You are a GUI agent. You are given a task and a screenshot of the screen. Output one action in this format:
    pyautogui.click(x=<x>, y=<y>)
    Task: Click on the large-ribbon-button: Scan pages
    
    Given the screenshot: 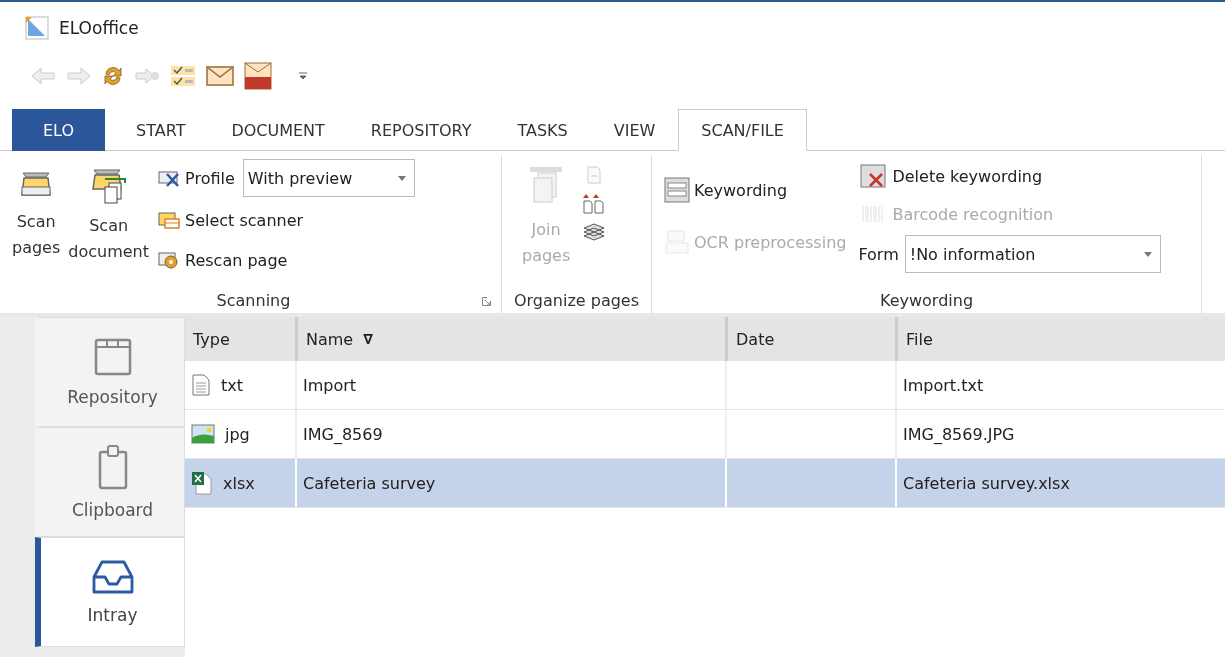 What is the action you would take?
    pyautogui.click(x=36, y=221)
    